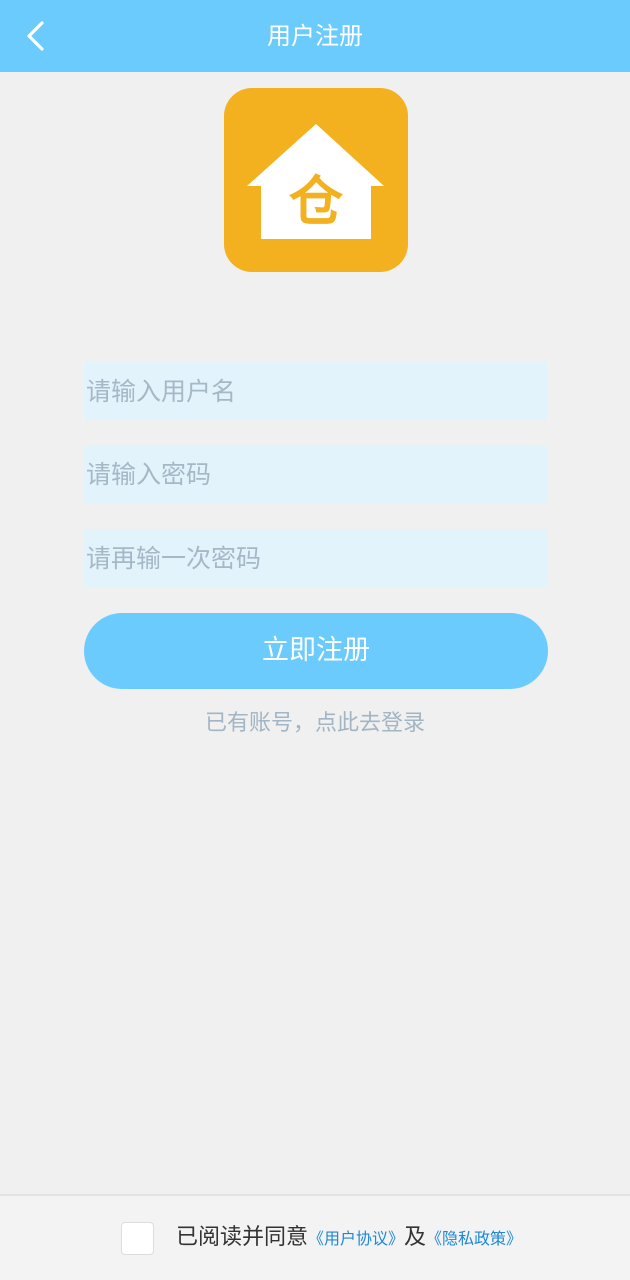 The height and width of the screenshot is (1280, 630). What do you see at coordinates (474, 1238) in the screenshot?
I see `privacy-policy-link: 《隐私政策》` at bounding box center [474, 1238].